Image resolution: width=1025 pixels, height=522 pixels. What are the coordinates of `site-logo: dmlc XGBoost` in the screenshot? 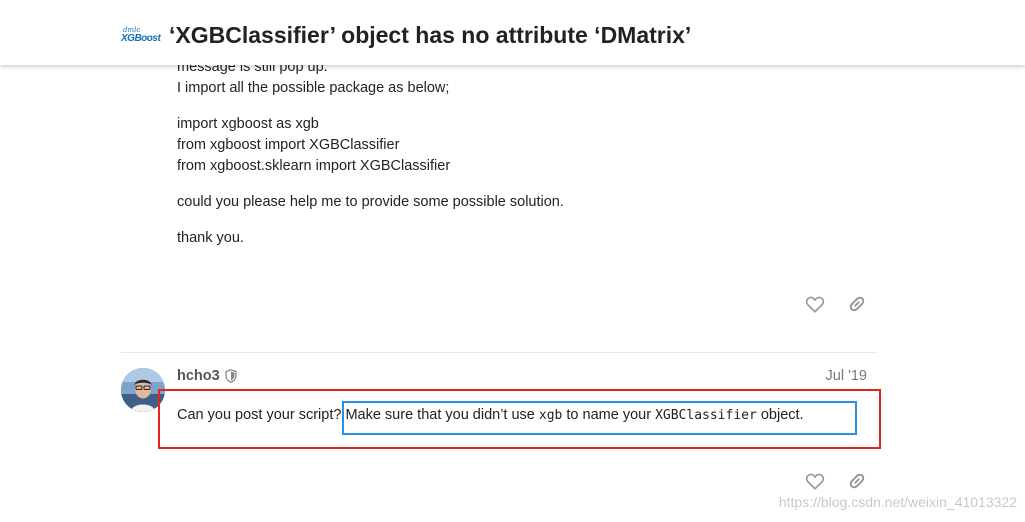 It's located at (141, 36).